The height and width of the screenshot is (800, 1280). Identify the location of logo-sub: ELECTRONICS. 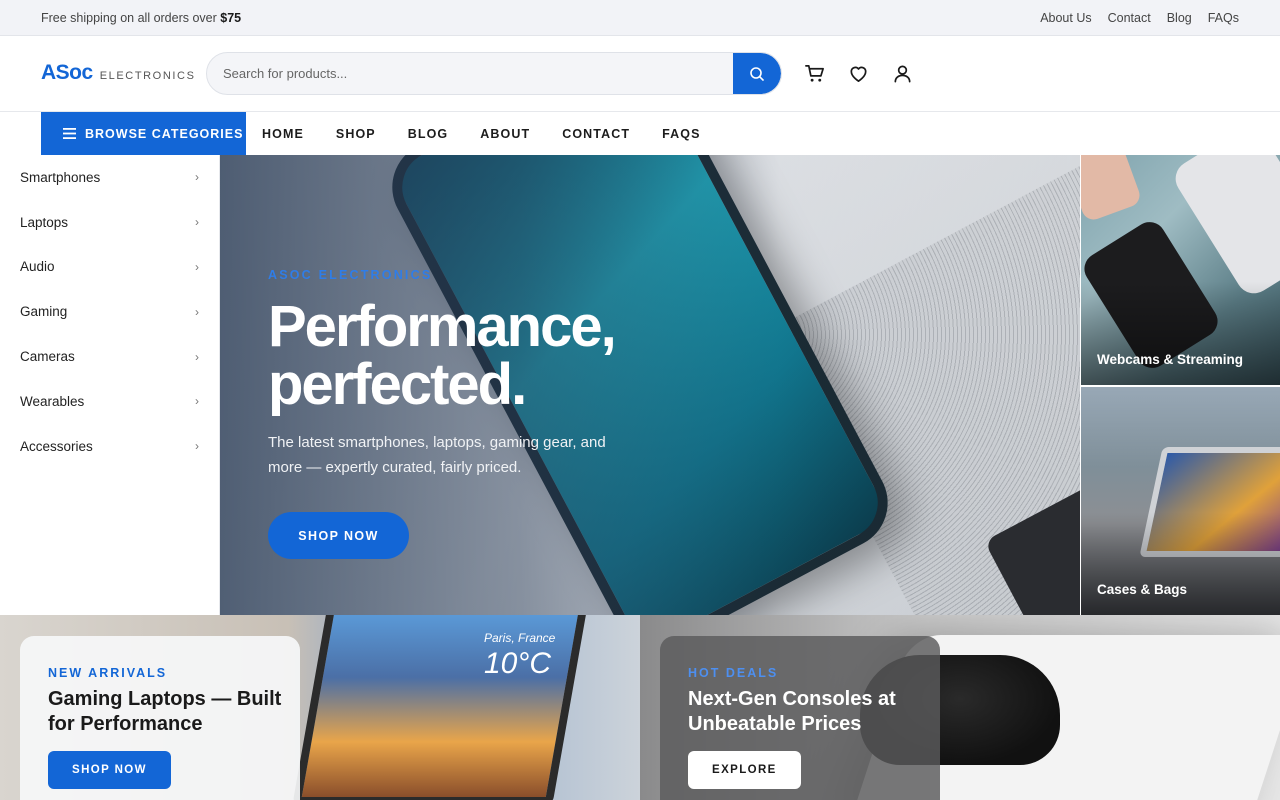
(147, 76).